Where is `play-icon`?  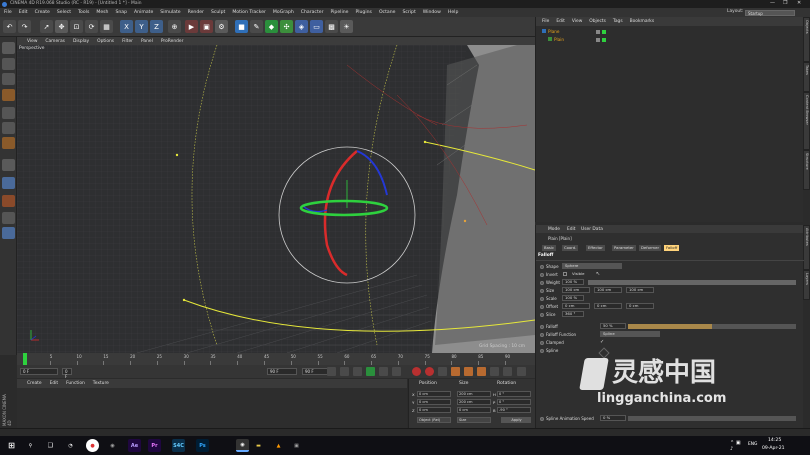 play-icon is located at coordinates (370, 371).